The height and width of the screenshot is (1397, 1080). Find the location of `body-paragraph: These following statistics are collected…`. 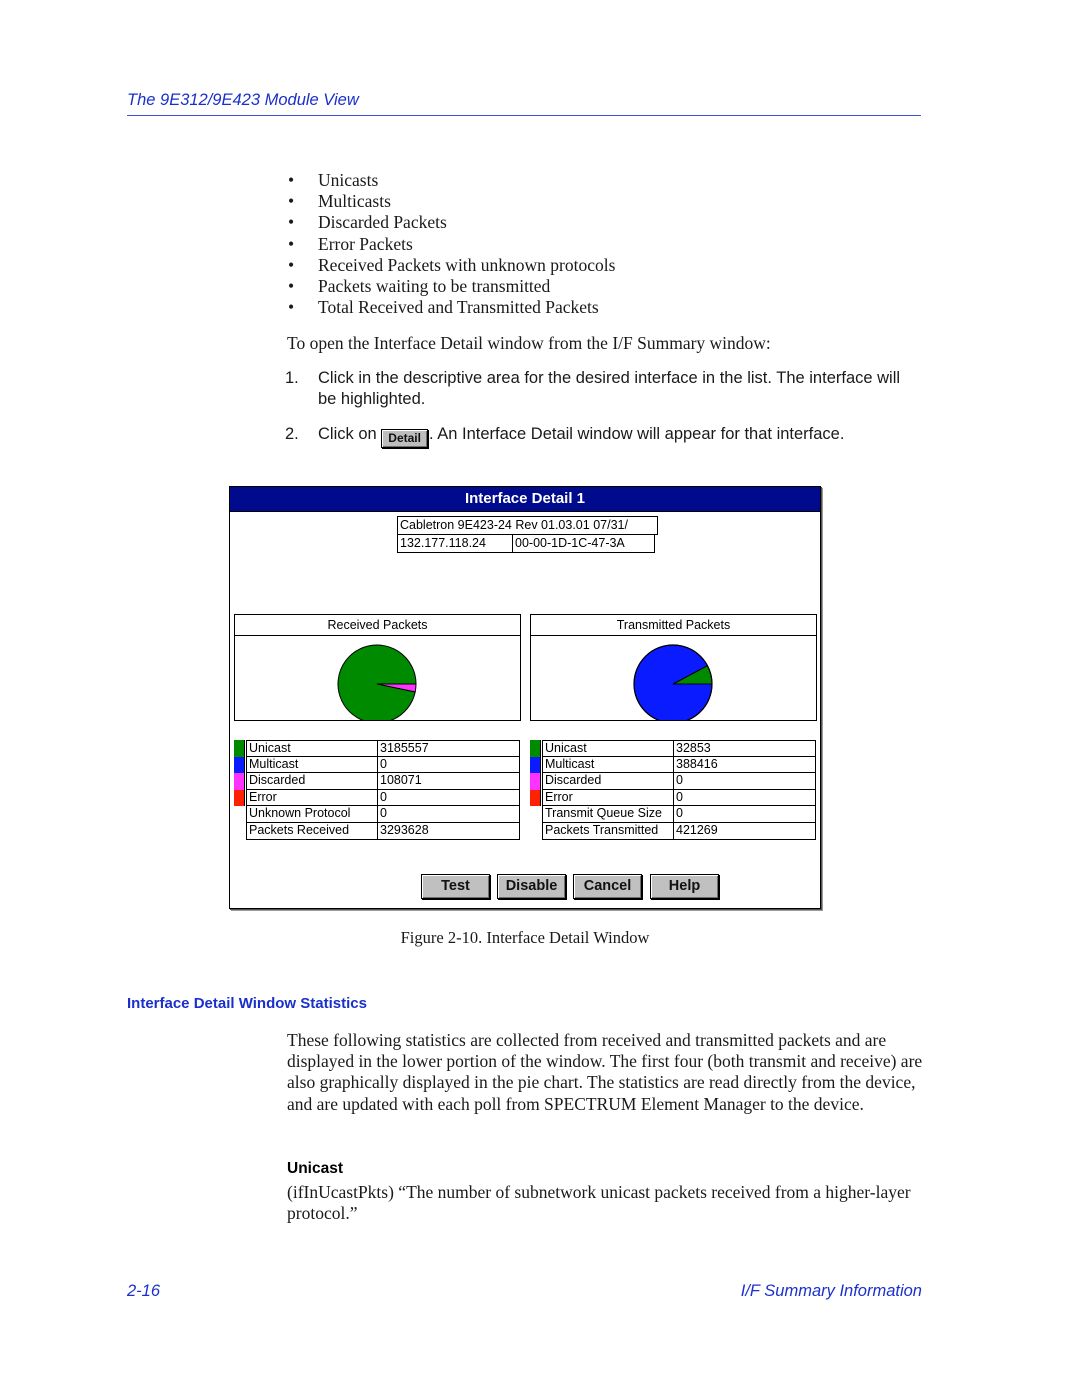

body-paragraph: These following statistics are collected… is located at coordinates (605, 1072).